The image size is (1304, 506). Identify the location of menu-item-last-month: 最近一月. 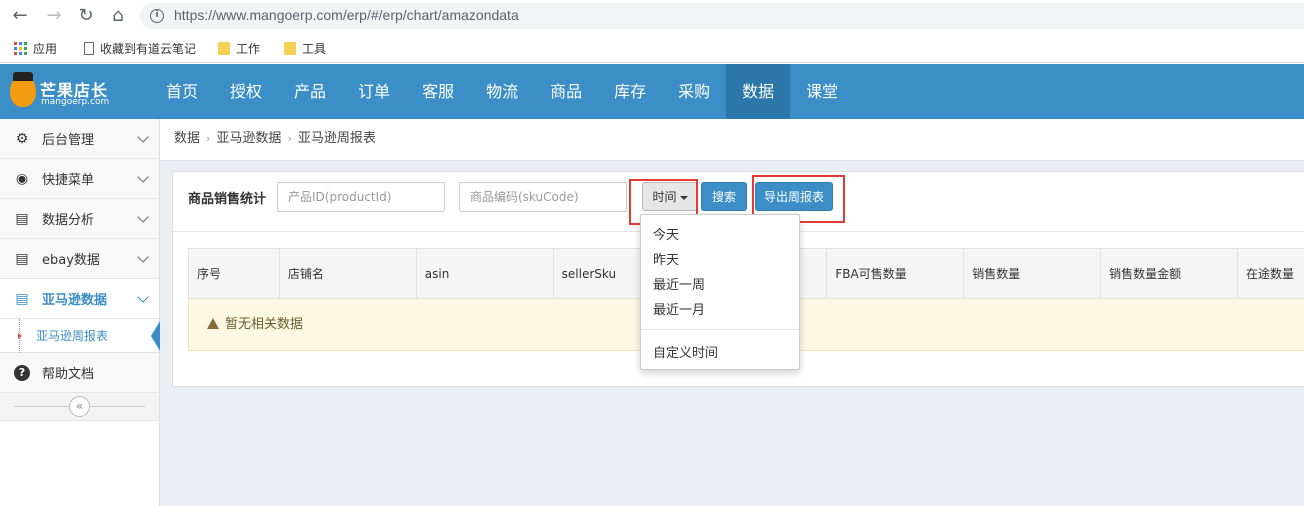
(679, 308).